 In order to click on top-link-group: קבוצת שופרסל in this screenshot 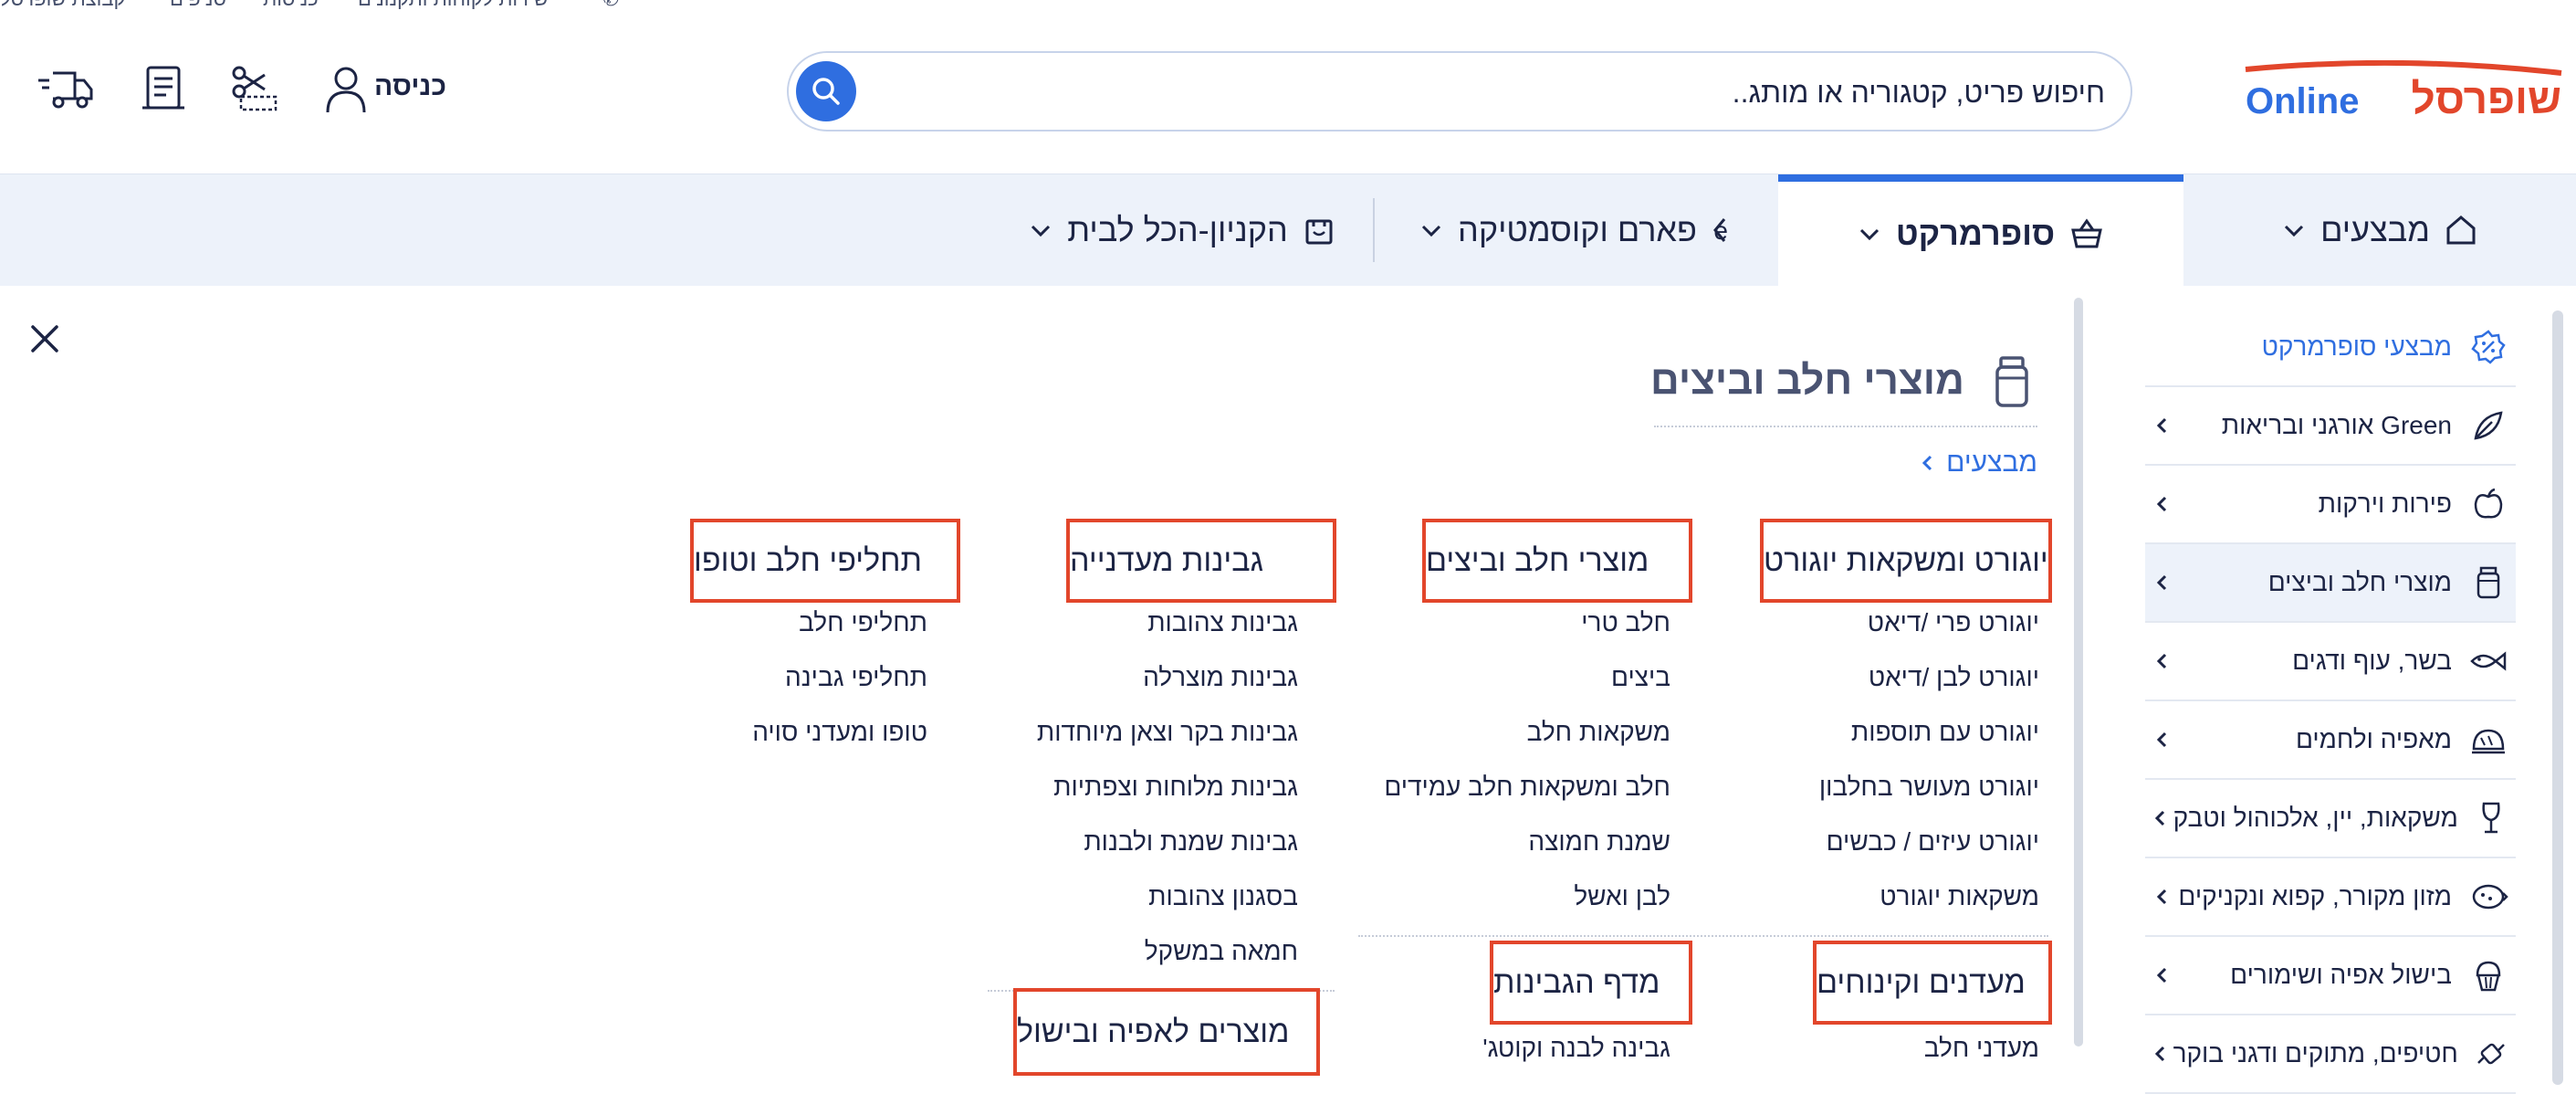, I will do `click(63, 5)`.